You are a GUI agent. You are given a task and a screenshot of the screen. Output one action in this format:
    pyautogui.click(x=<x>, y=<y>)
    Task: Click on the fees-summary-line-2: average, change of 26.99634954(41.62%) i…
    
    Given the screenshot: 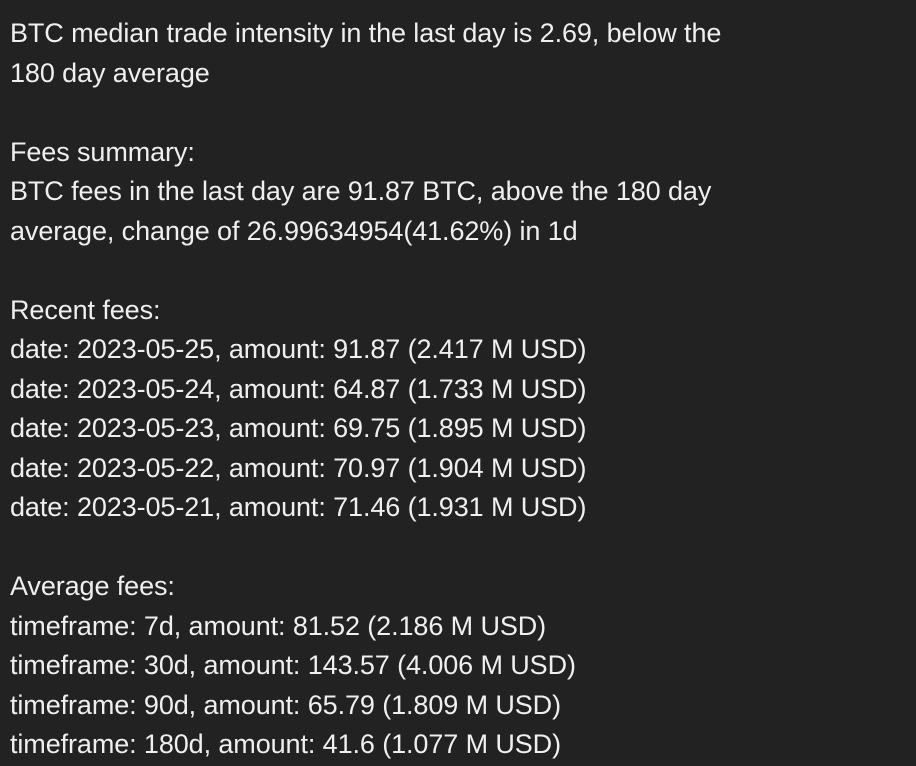 What is the action you would take?
    pyautogui.click(x=294, y=230)
    